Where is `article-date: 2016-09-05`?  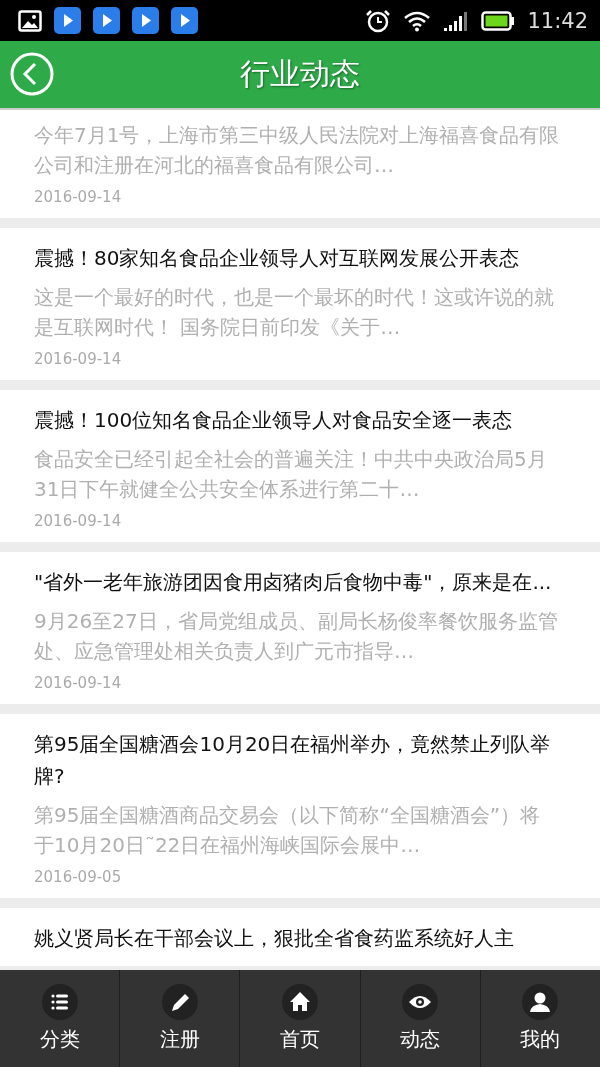 article-date: 2016-09-05 is located at coordinates (78, 877).